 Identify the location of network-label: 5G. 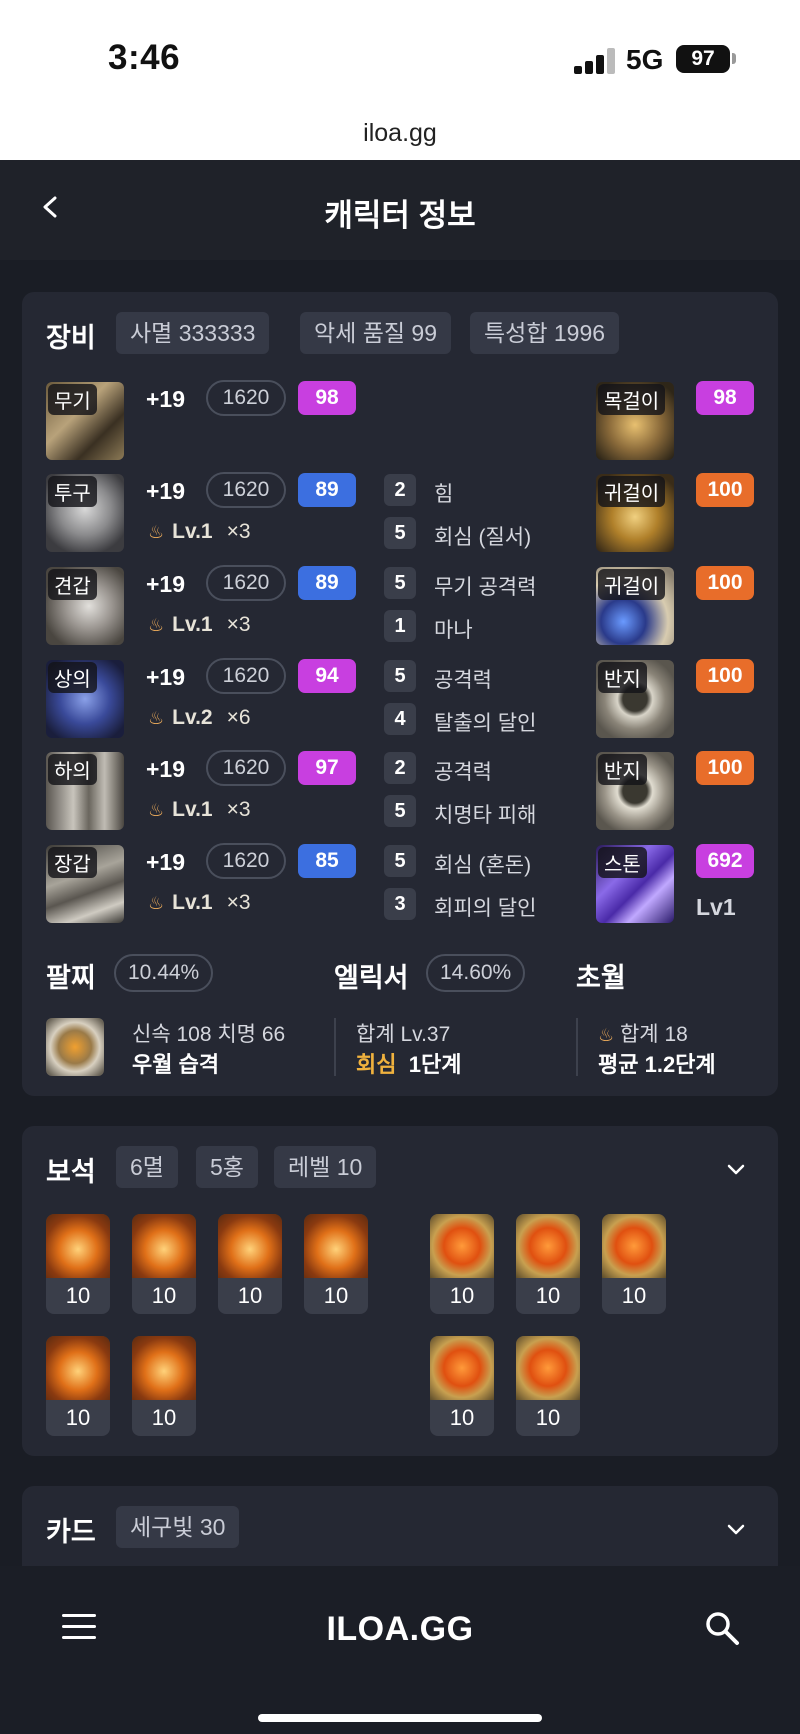
(645, 59).